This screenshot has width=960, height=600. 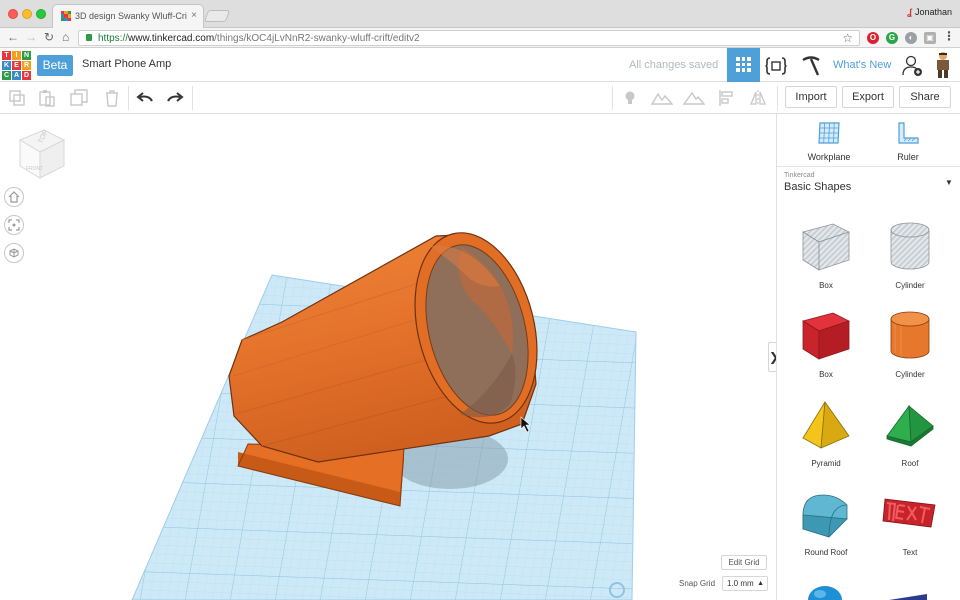 What do you see at coordinates (14, 197) in the screenshot?
I see `home-view-button` at bounding box center [14, 197].